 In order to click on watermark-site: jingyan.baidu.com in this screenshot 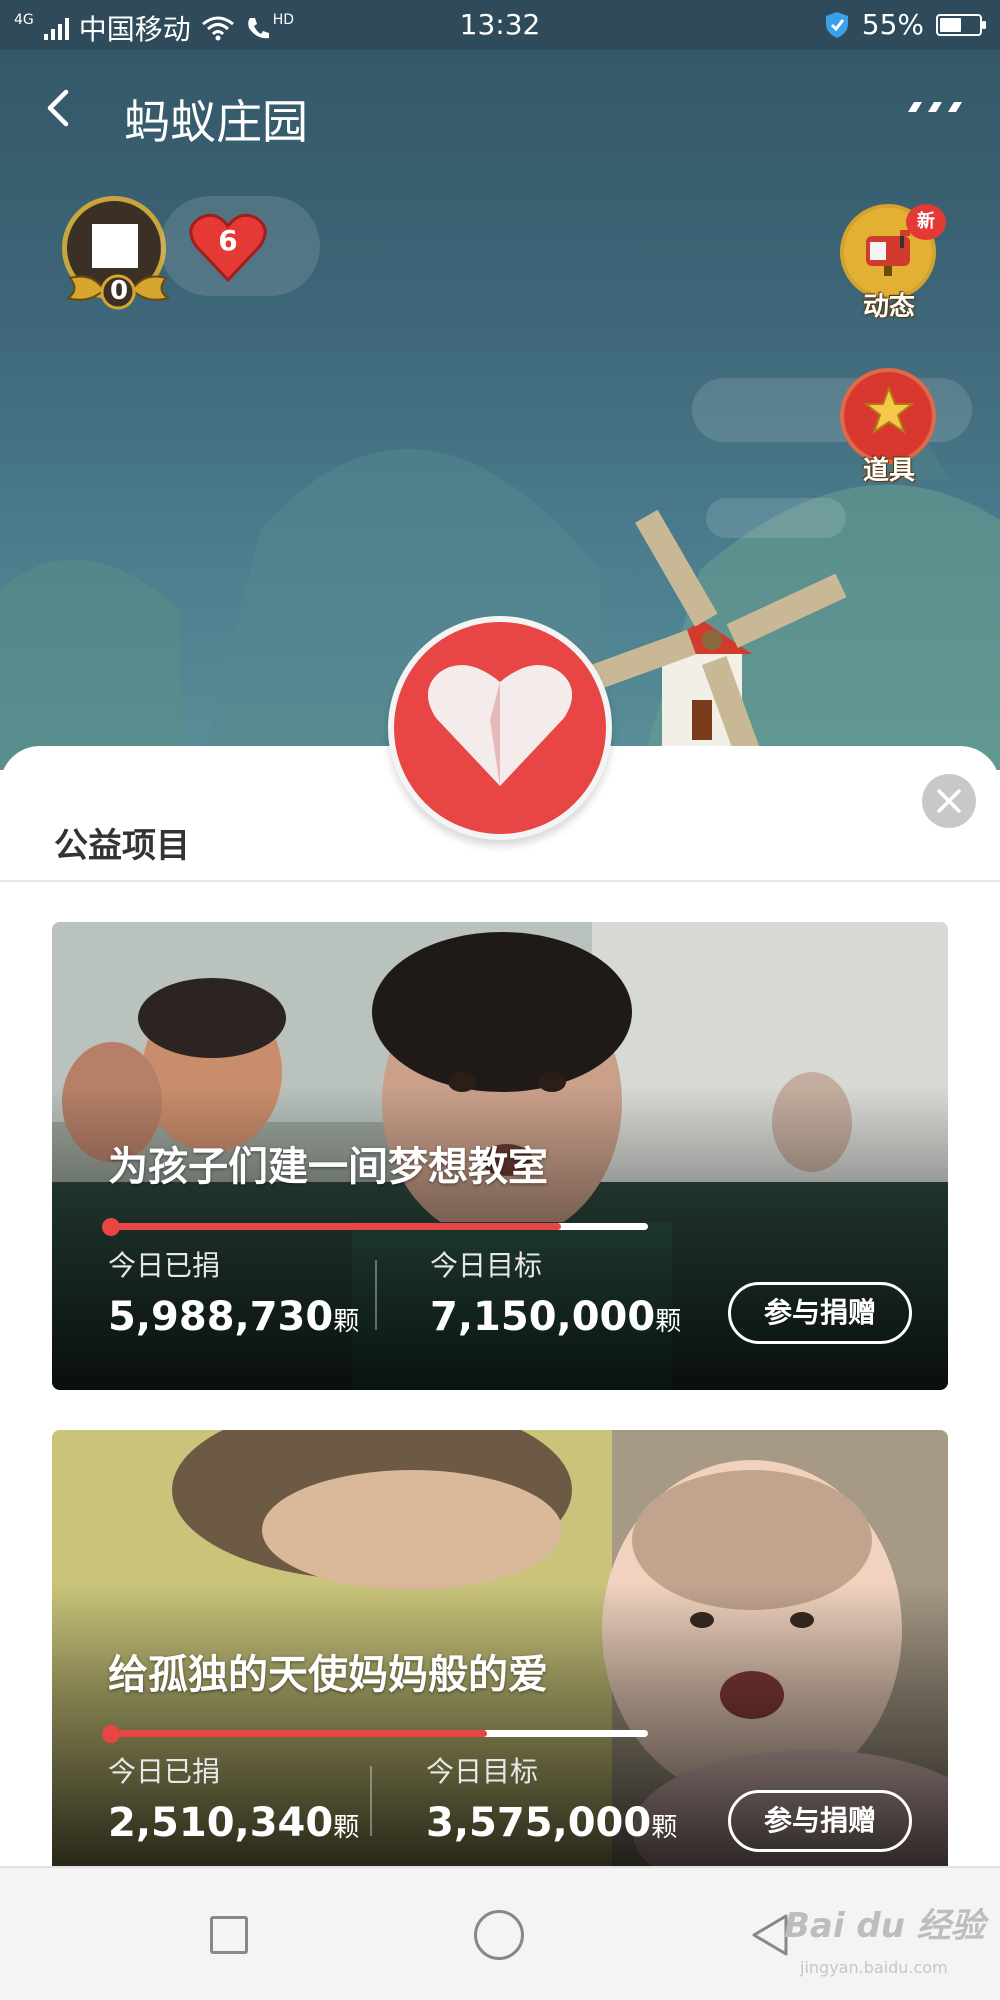, I will do `click(874, 1967)`.